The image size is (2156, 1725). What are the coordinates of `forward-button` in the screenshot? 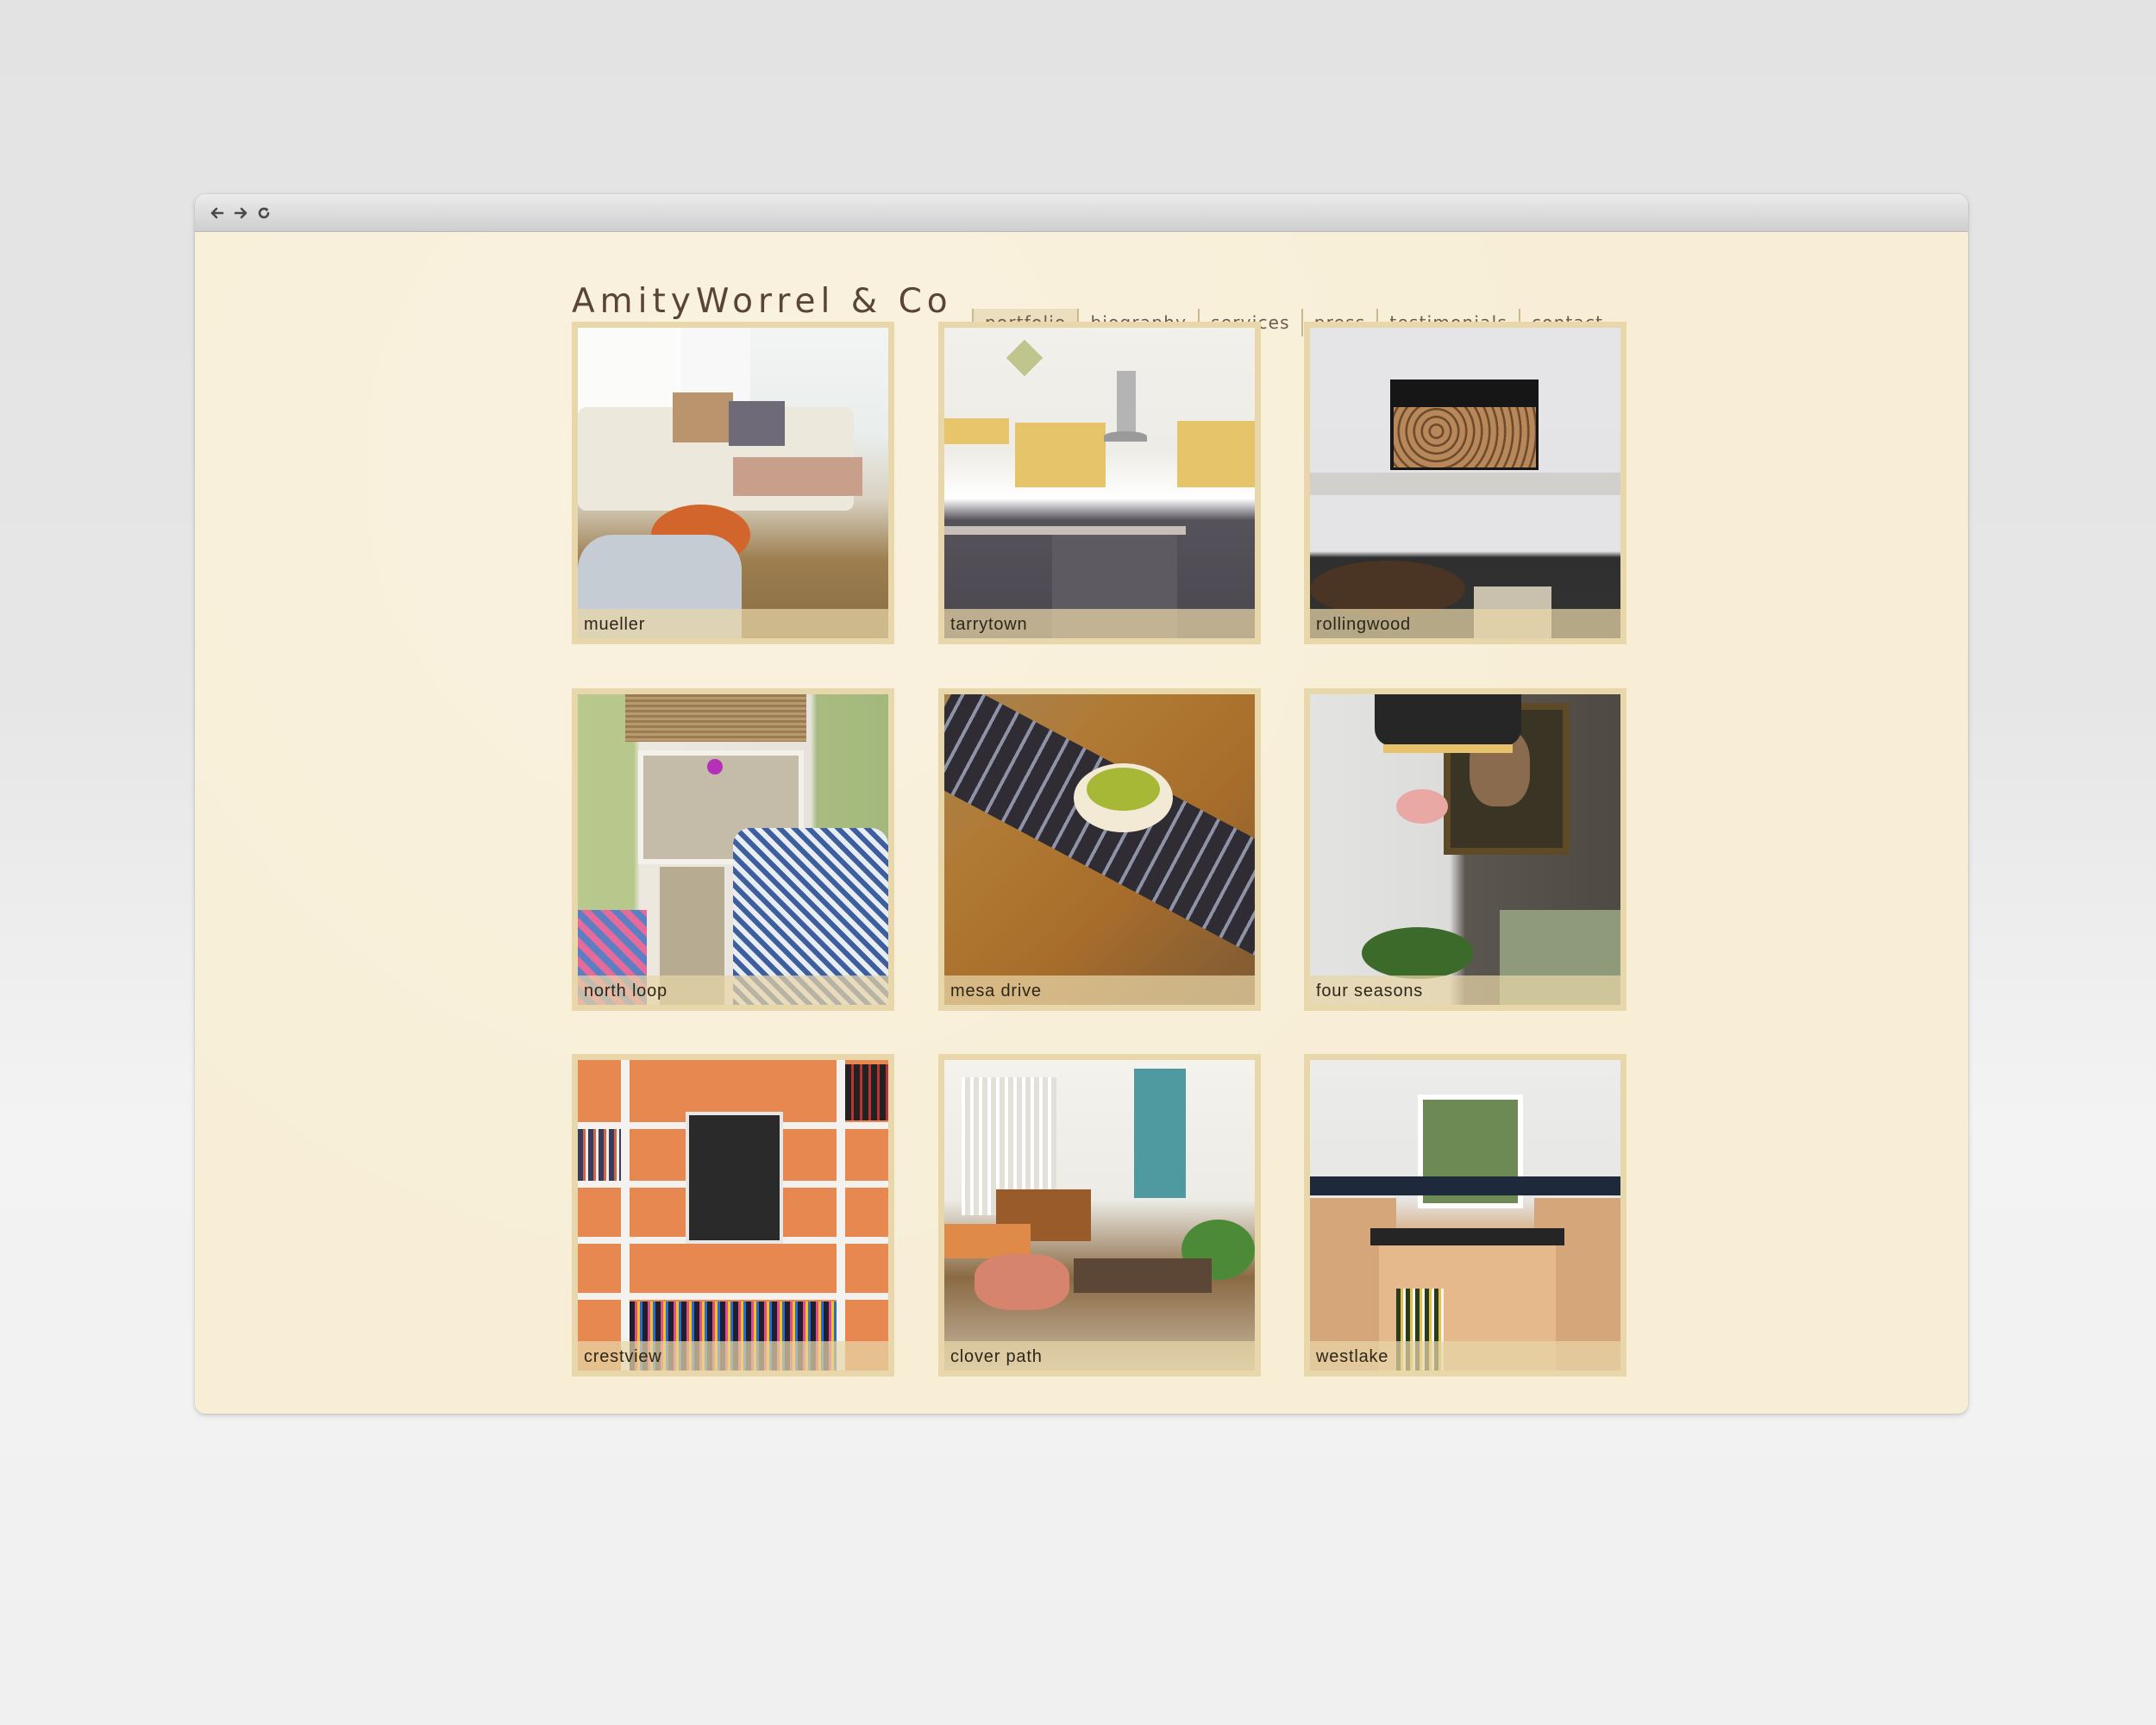 It's located at (240, 213).